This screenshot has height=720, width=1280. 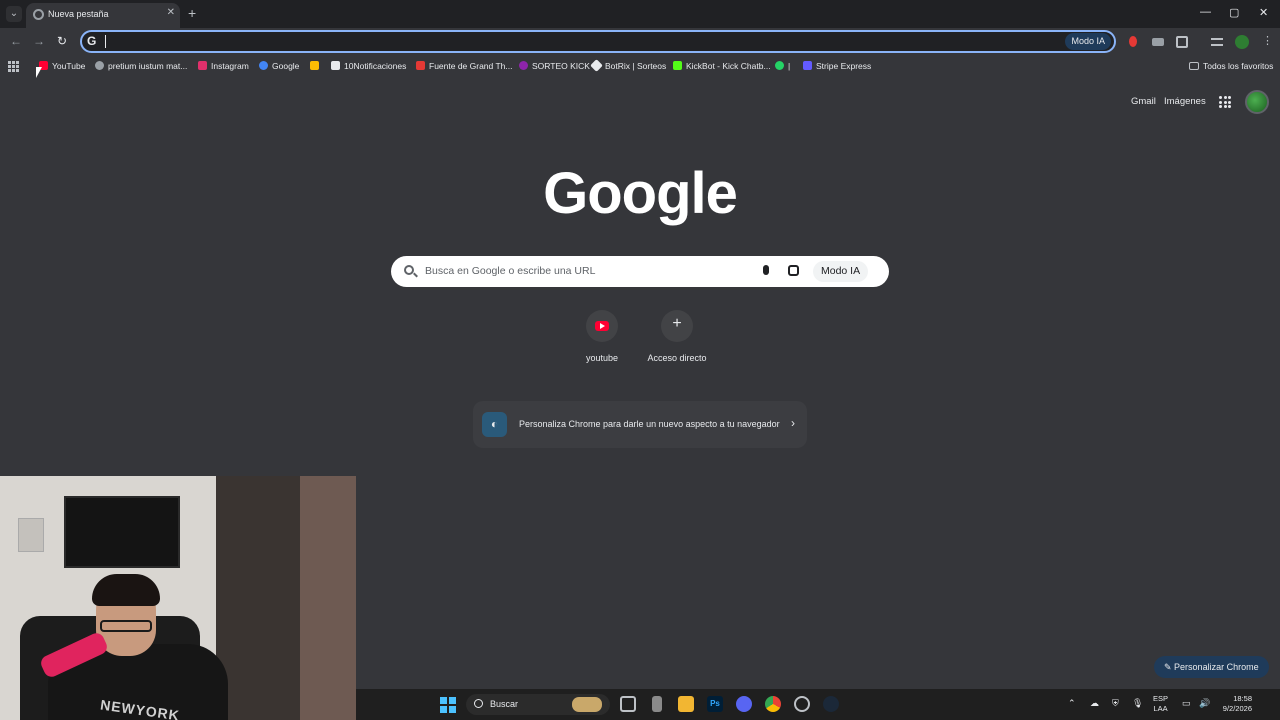 I want to click on forward-button: →, so click(x=39, y=41).